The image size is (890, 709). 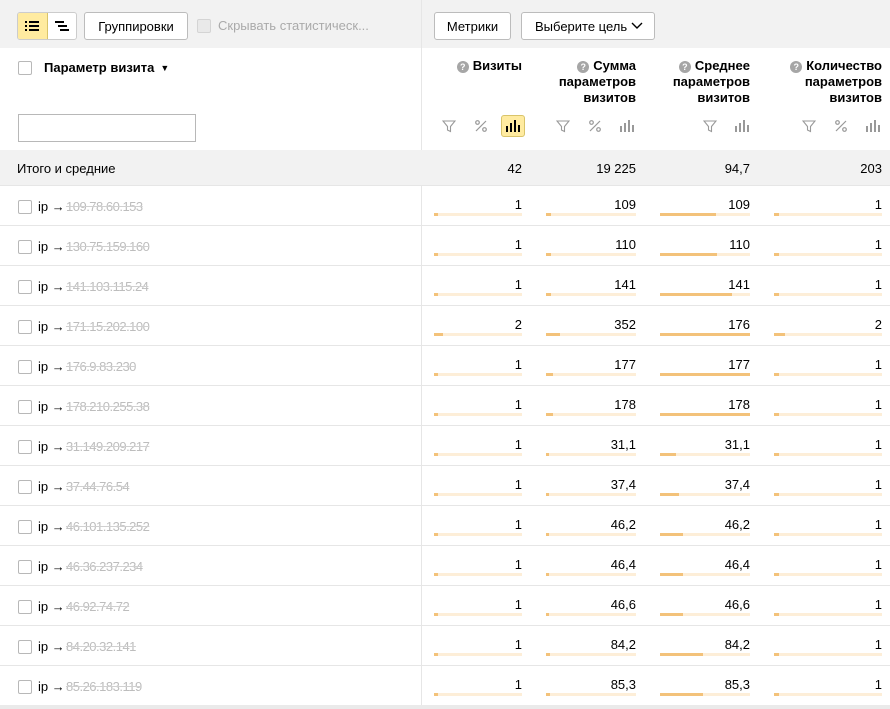 I want to click on hide-stat-checkbox-box, so click(x=204, y=25).